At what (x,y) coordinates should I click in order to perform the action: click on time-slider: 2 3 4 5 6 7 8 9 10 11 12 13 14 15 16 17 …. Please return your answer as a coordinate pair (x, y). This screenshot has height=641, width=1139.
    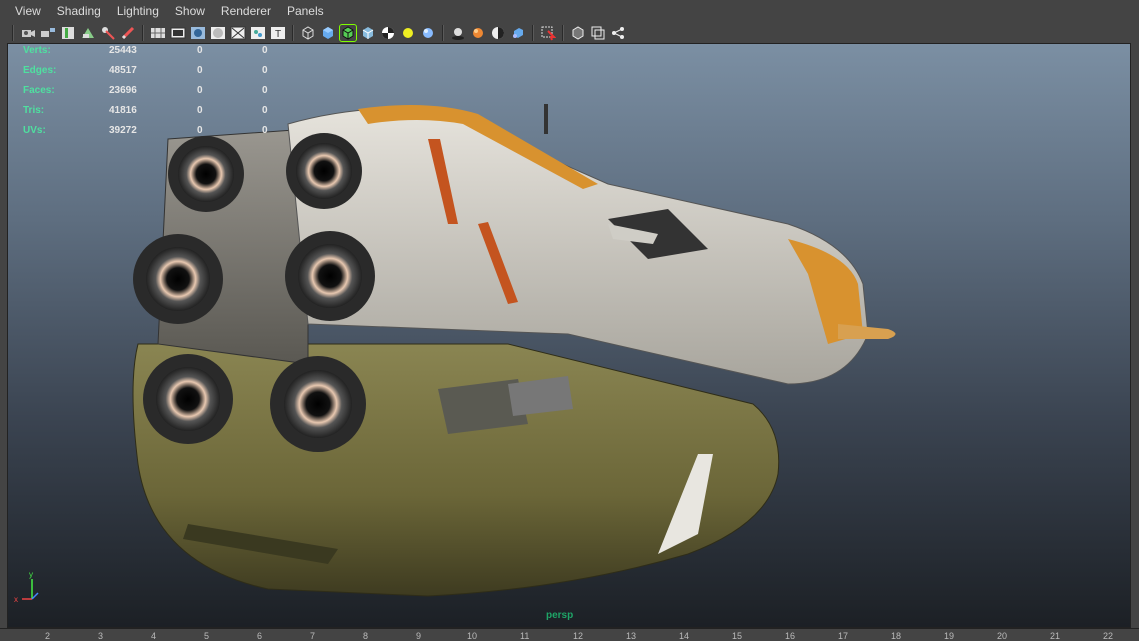
    Looking at the image, I should click on (569, 634).